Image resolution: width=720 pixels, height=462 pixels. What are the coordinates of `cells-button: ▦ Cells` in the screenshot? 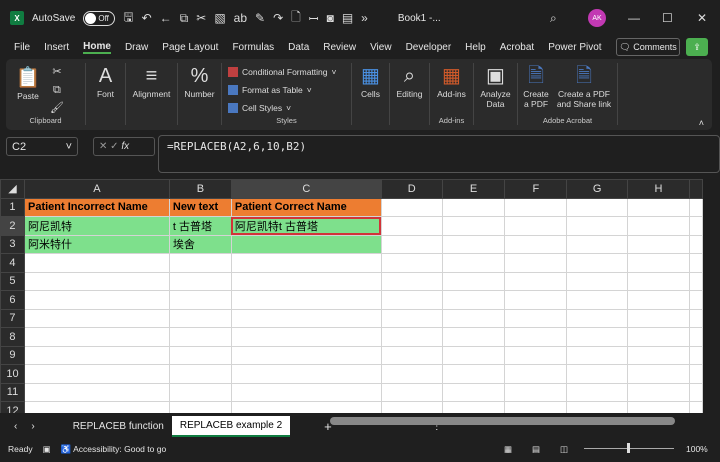 It's located at (371, 94).